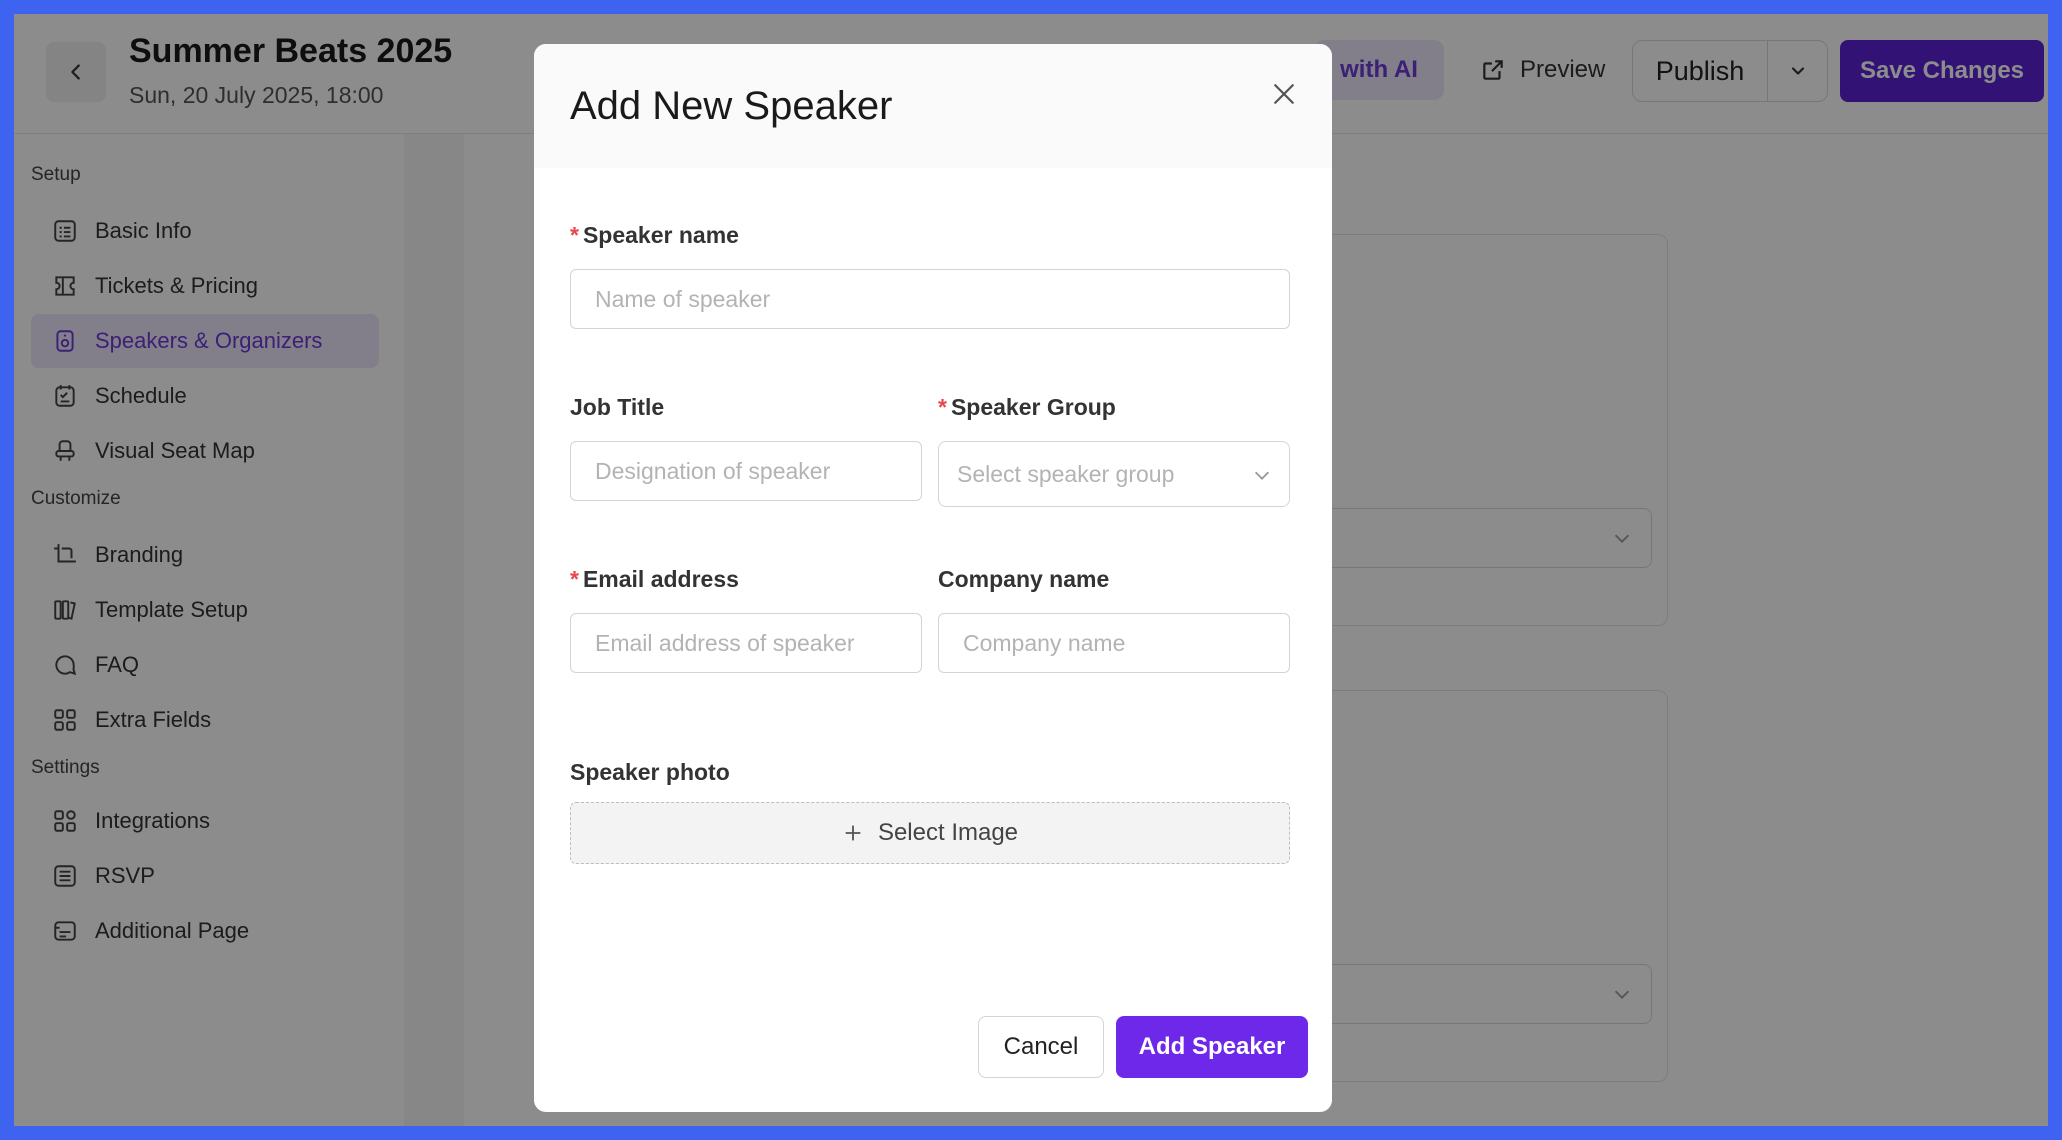  I want to click on close-button, so click(1284, 94).